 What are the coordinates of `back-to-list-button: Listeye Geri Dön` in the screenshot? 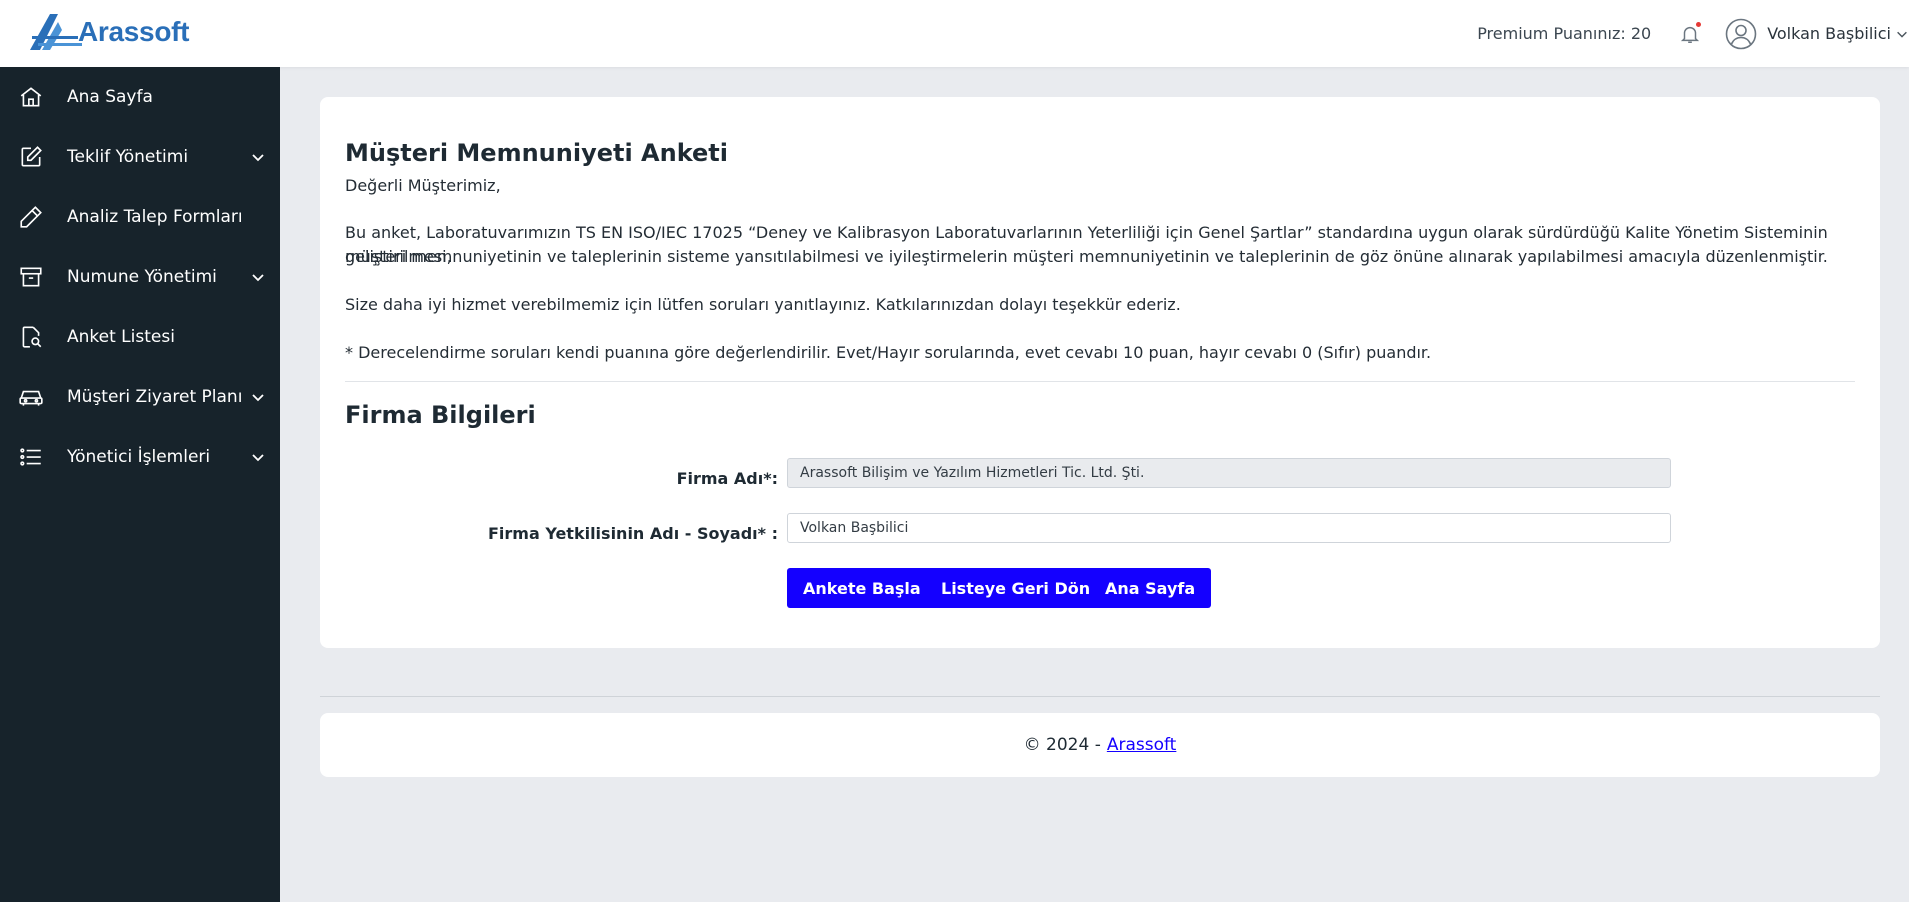 It's located at (1016, 588).